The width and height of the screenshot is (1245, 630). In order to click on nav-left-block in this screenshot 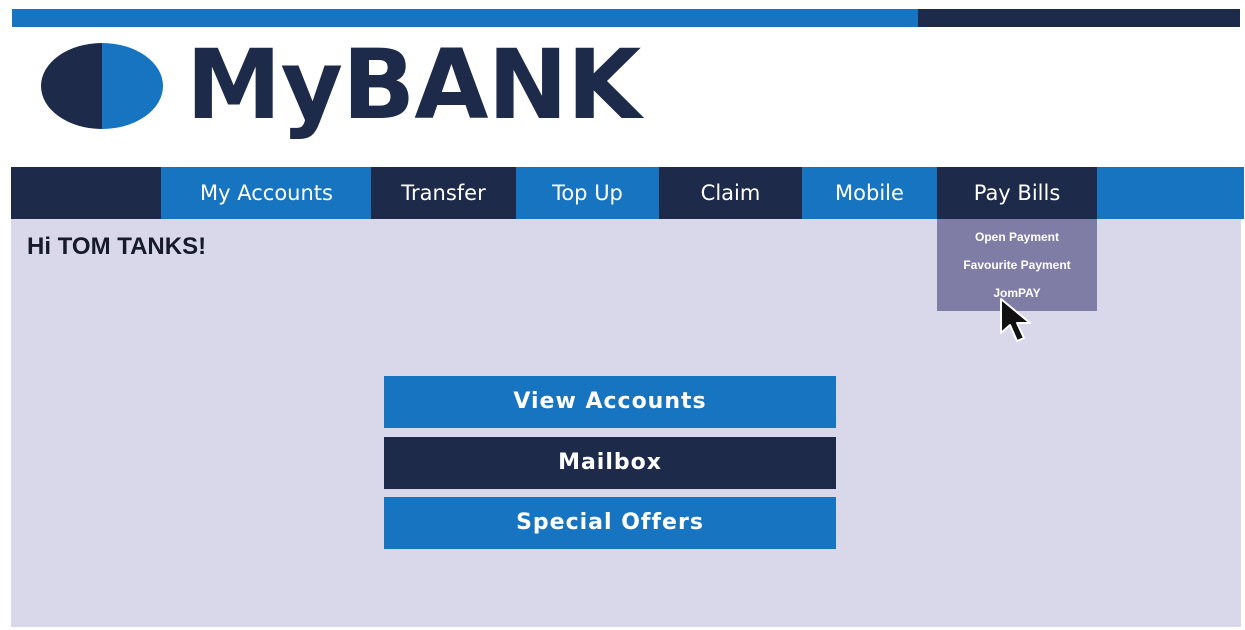, I will do `click(86, 193)`.